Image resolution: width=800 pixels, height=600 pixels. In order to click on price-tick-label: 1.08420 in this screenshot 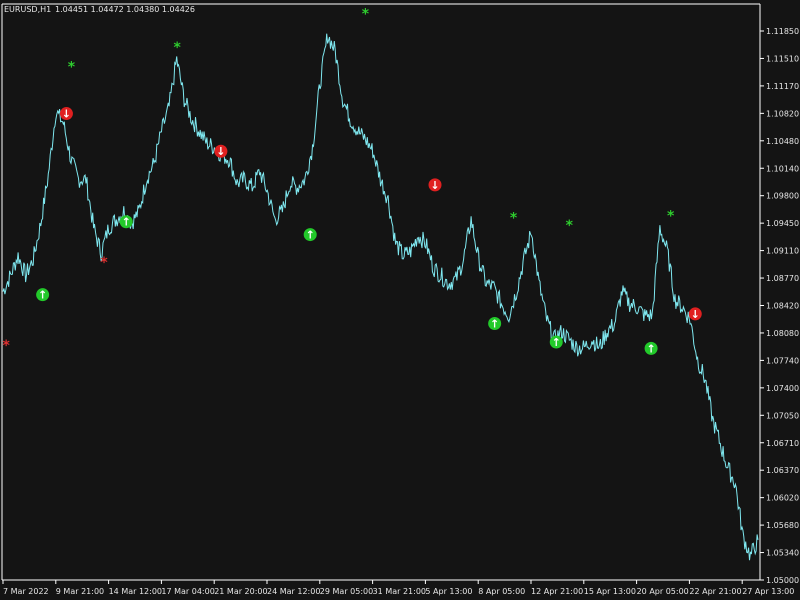, I will do `click(782, 306)`.